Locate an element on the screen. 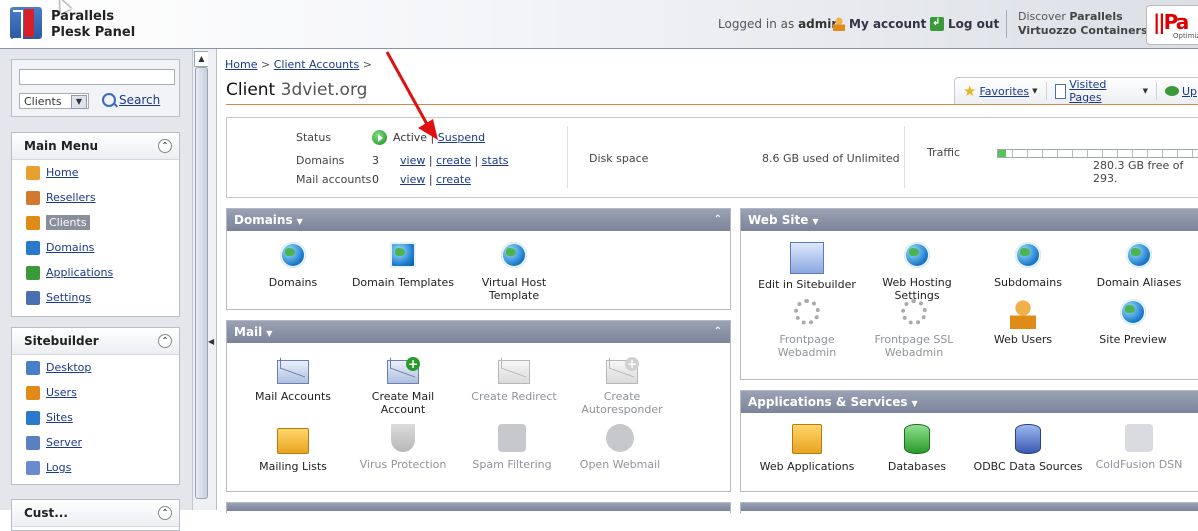  databases-tool: Databases is located at coordinates (917, 448).